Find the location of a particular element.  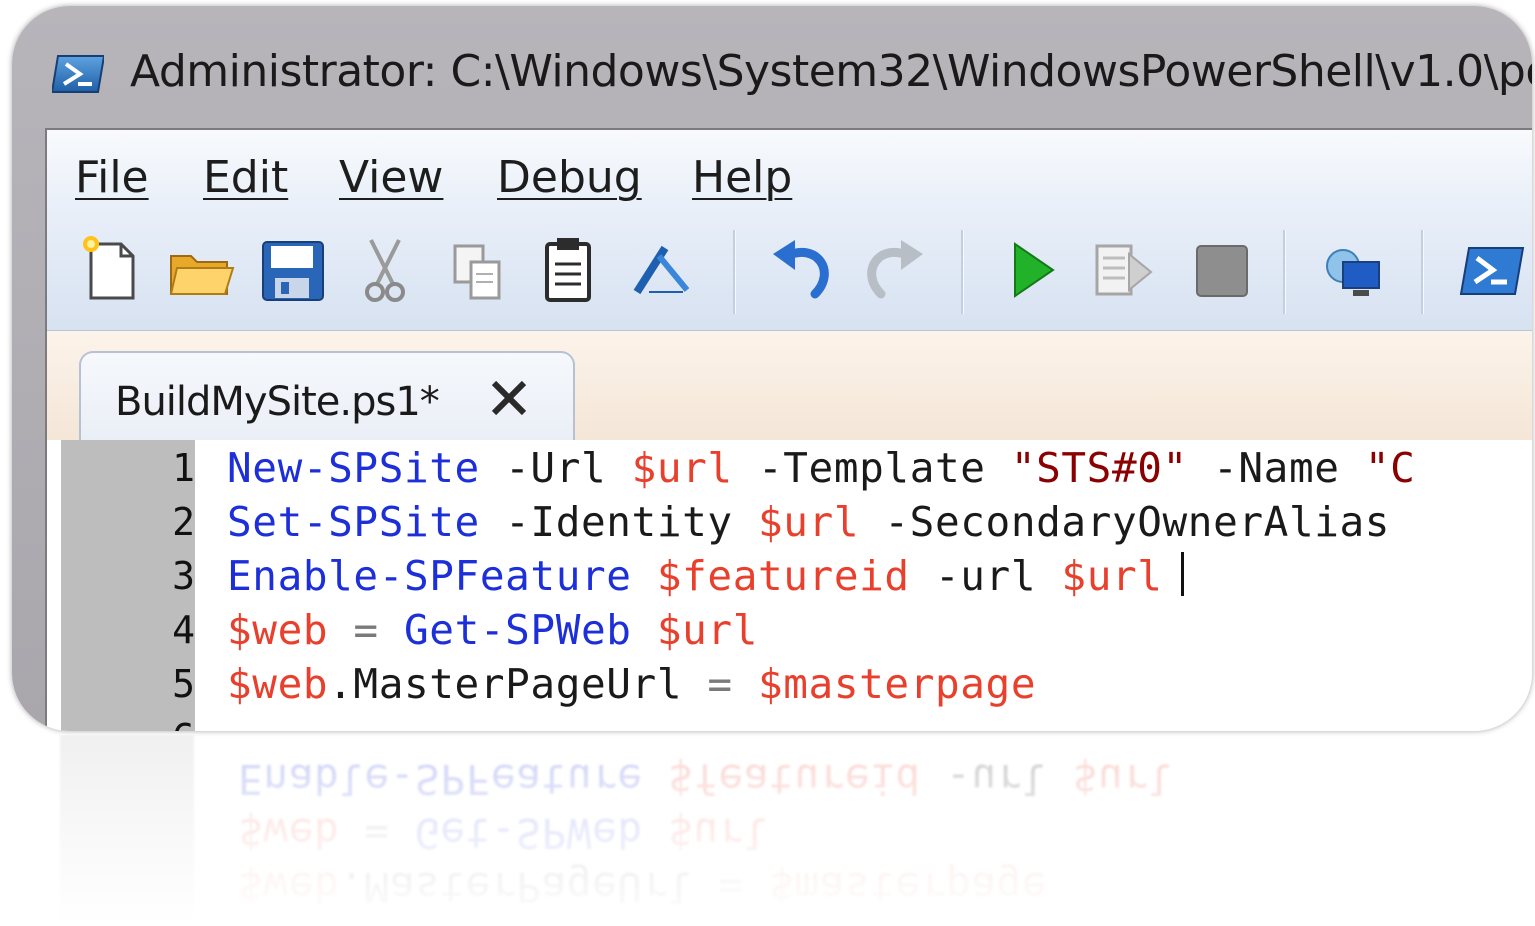

line-number: 4 is located at coordinates (183, 630).